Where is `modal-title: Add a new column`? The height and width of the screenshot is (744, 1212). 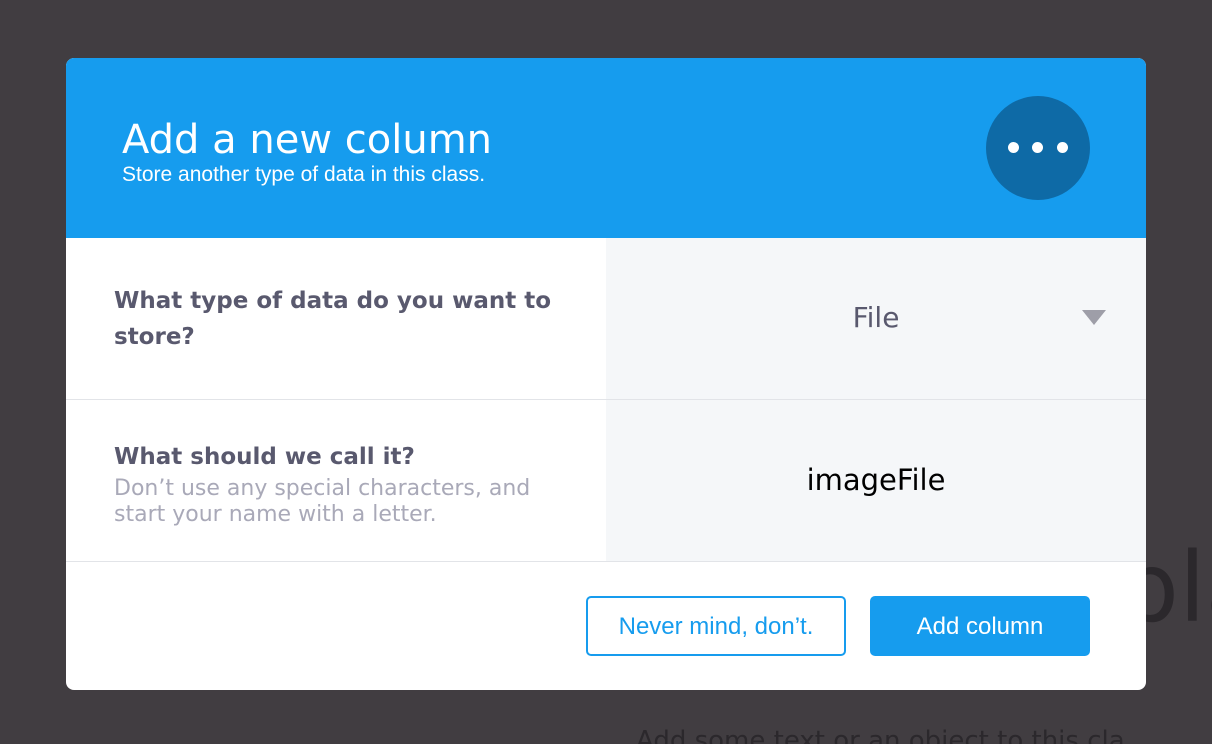 modal-title: Add a new column is located at coordinates (307, 140).